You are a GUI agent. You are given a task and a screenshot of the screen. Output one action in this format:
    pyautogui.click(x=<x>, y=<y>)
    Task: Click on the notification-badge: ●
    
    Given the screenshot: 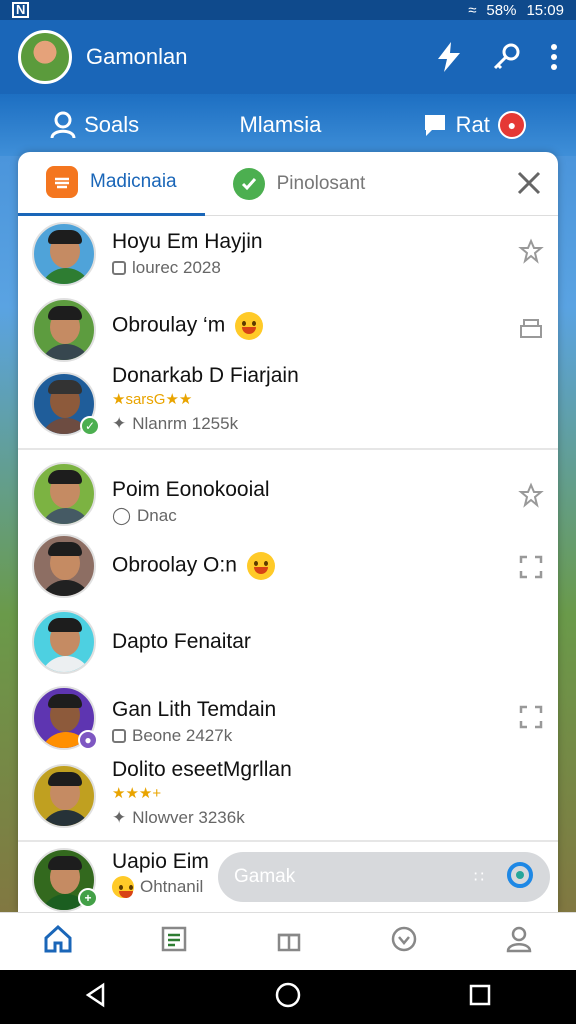 What is the action you would take?
    pyautogui.click(x=511, y=125)
    